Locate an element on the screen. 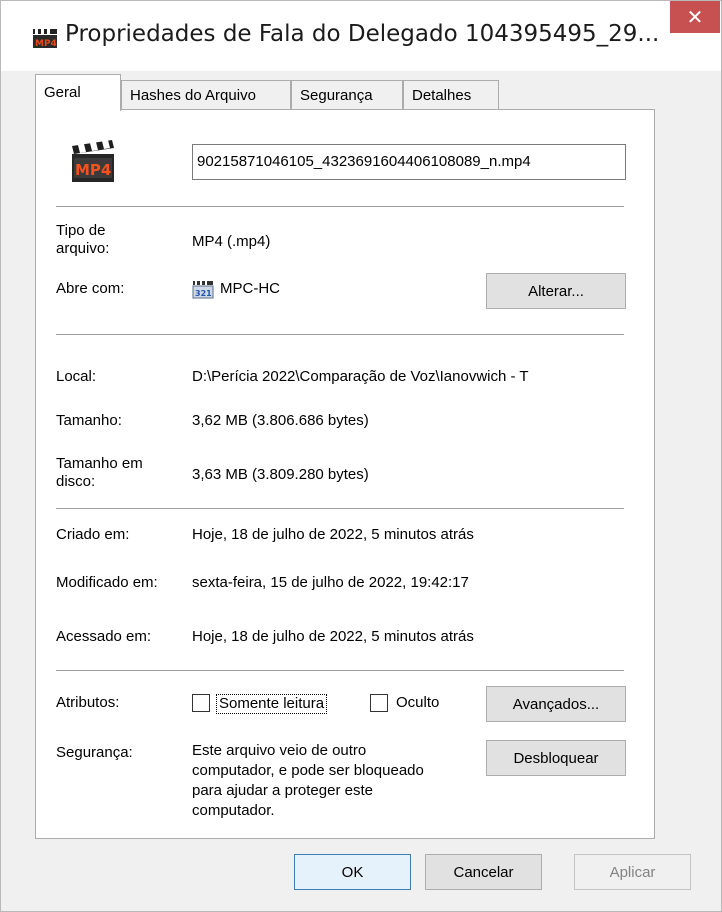 This screenshot has height=912, width=722. unblock-button-label: Desbloquear is located at coordinates (556, 758).